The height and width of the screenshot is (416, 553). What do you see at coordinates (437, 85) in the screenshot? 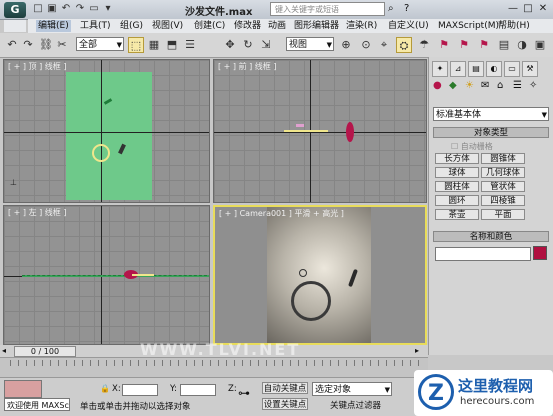
I see `geometry-icon: ●` at bounding box center [437, 85].